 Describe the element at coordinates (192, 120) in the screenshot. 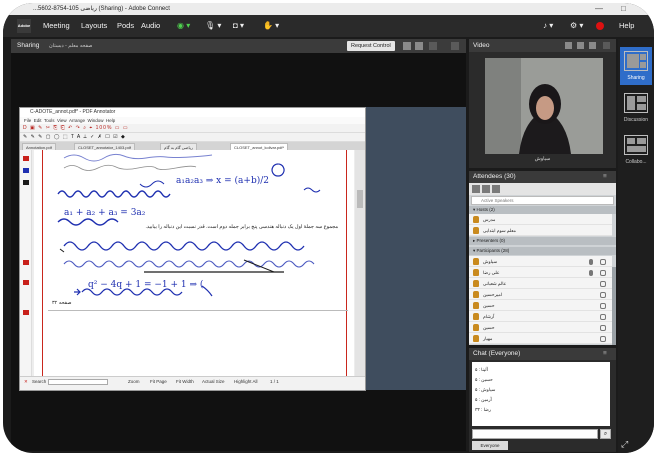

I see `pdf-menu-bar: File Edit Tools View Arrange Window Help` at that location.